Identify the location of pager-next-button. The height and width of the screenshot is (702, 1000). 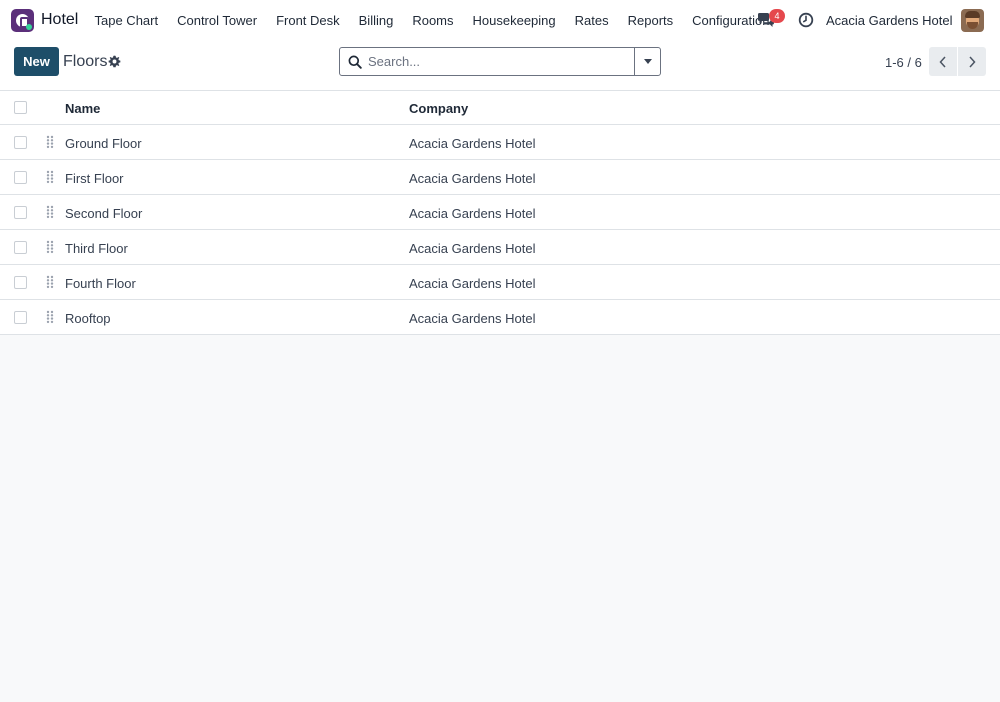
(972, 61).